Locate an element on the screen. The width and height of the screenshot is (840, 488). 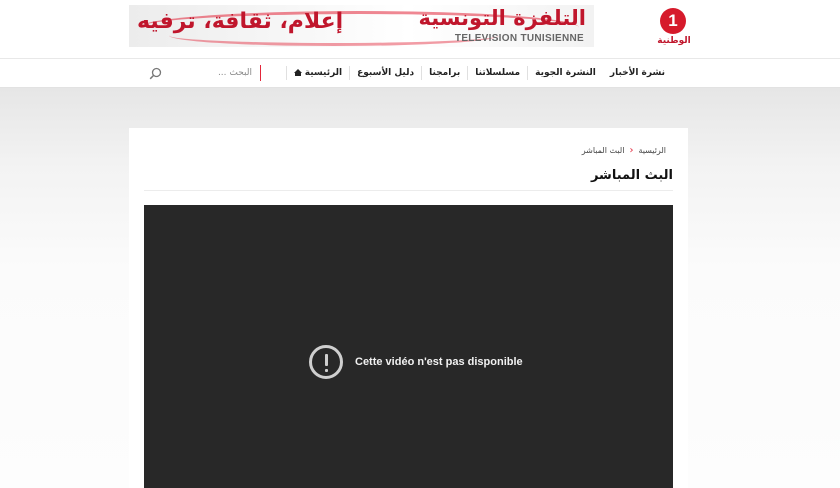
logo-label: الوطنية is located at coordinates (674, 41).